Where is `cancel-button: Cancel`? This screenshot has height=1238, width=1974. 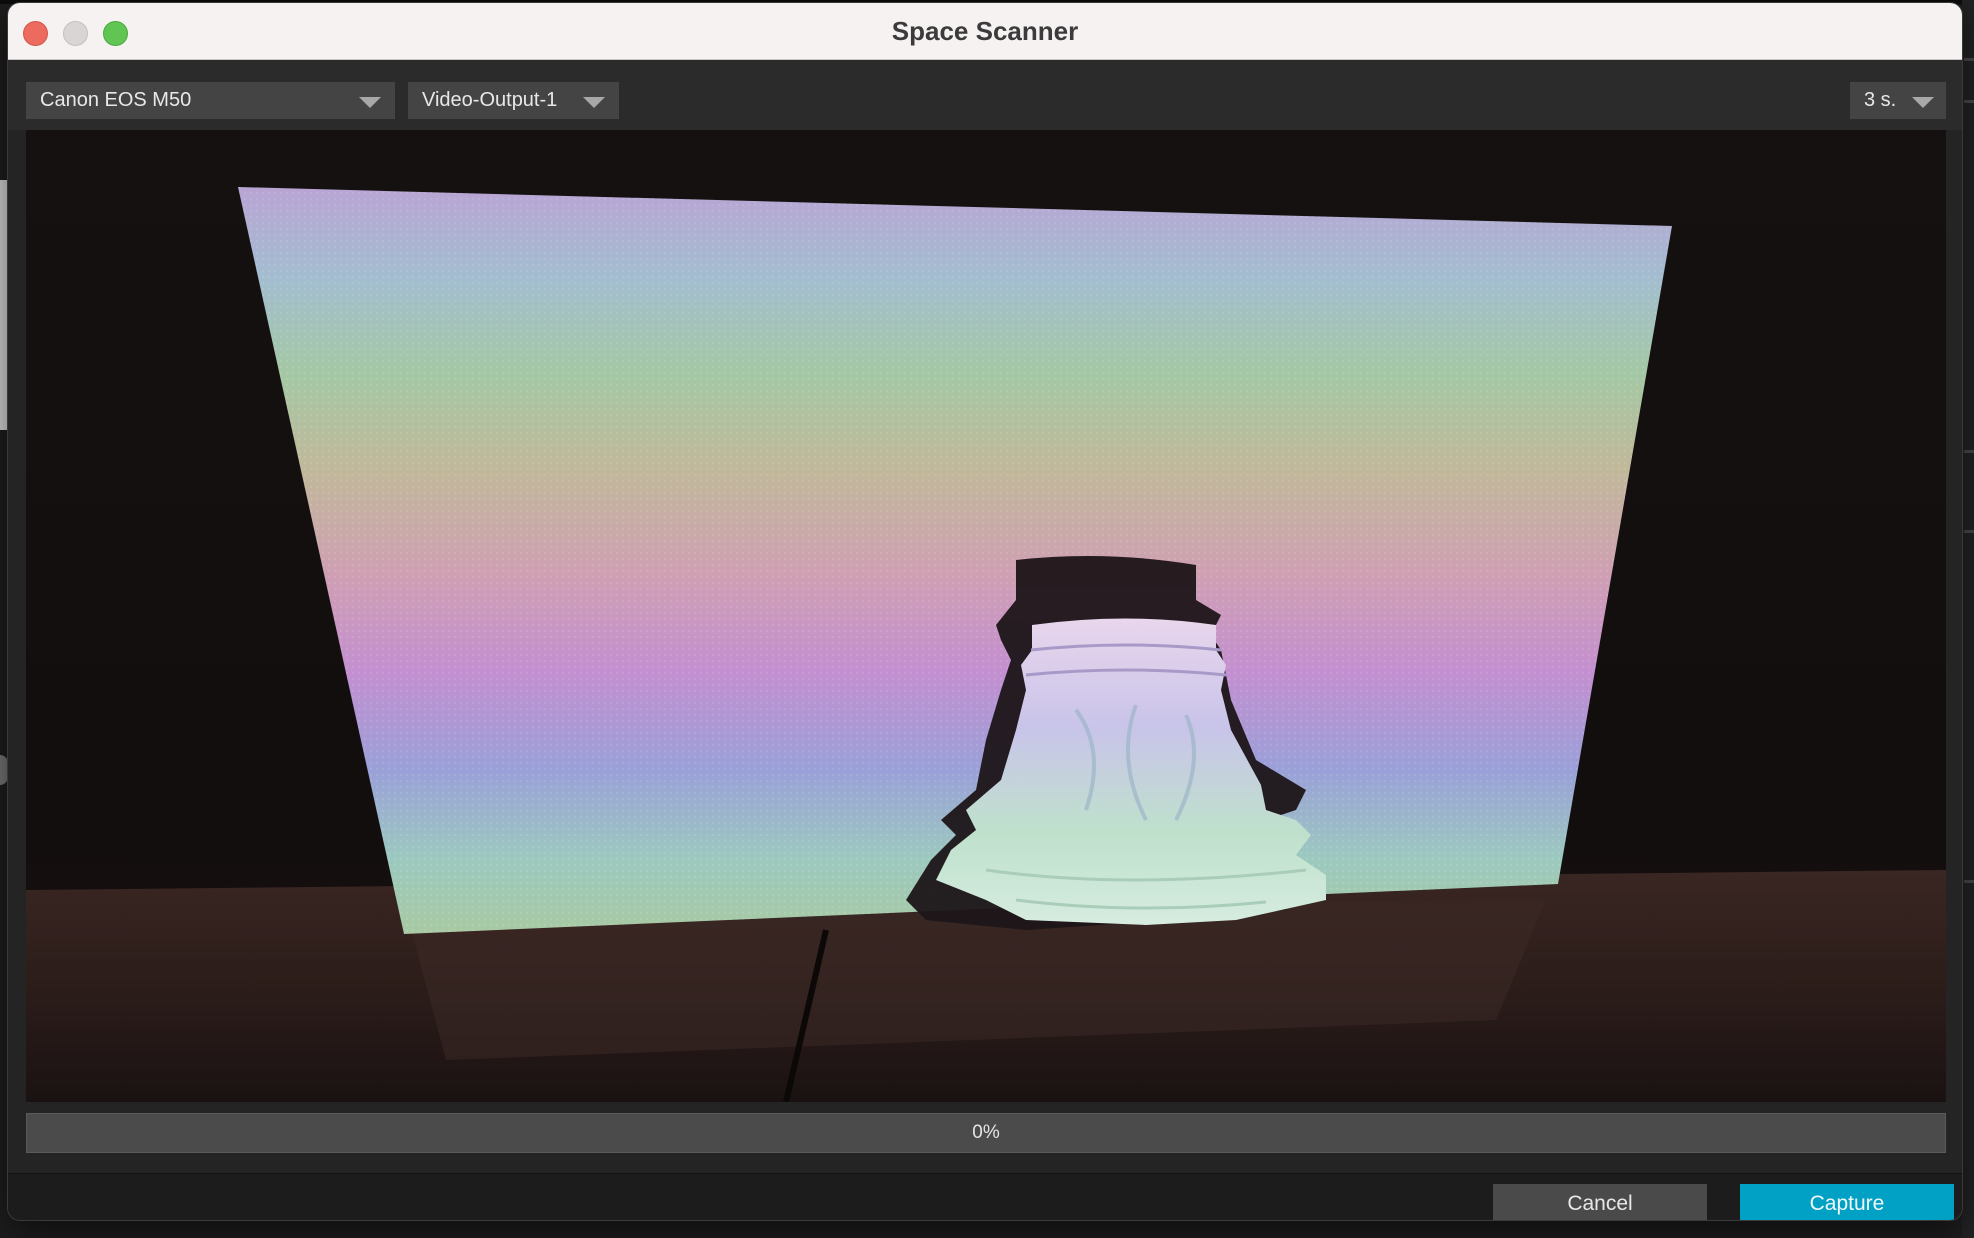 cancel-button: Cancel is located at coordinates (1600, 1202).